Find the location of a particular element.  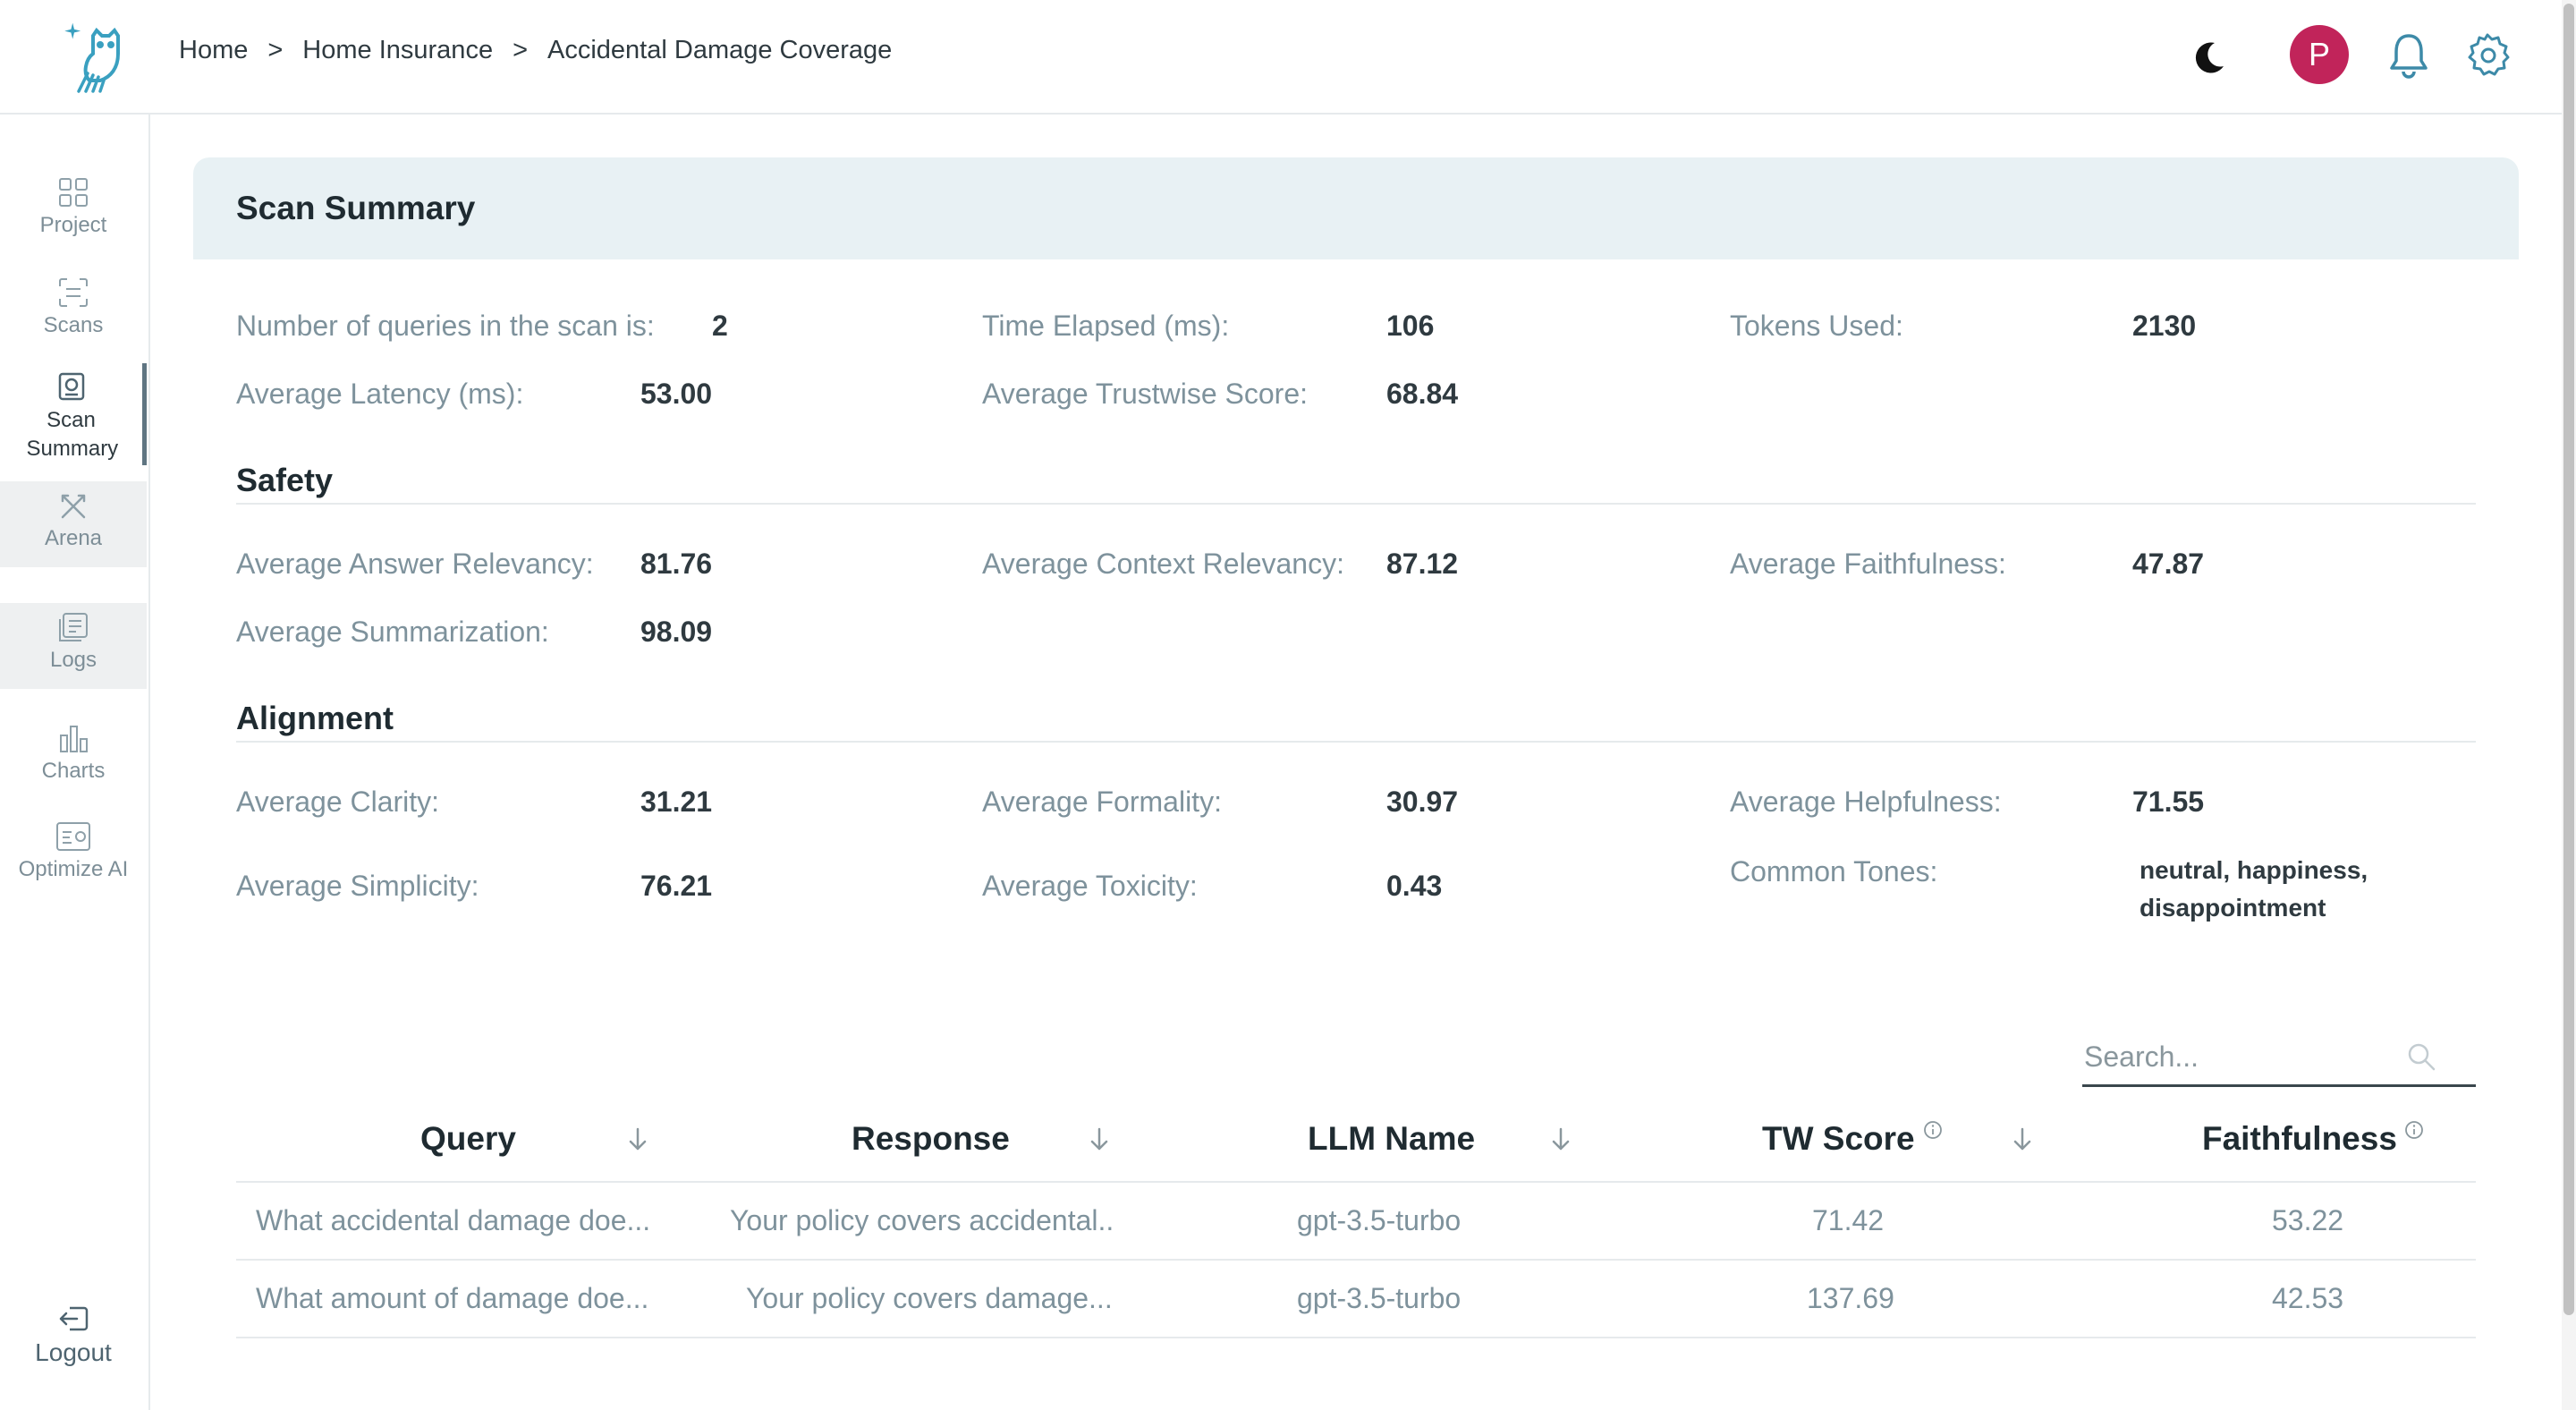

search-box is located at coordinates (2279, 1058).